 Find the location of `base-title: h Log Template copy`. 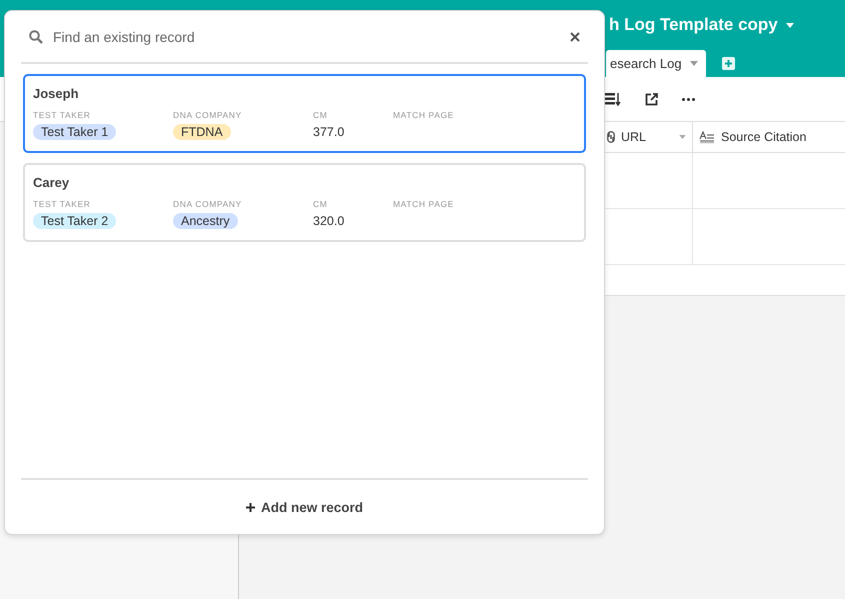

base-title: h Log Template copy is located at coordinates (693, 25).